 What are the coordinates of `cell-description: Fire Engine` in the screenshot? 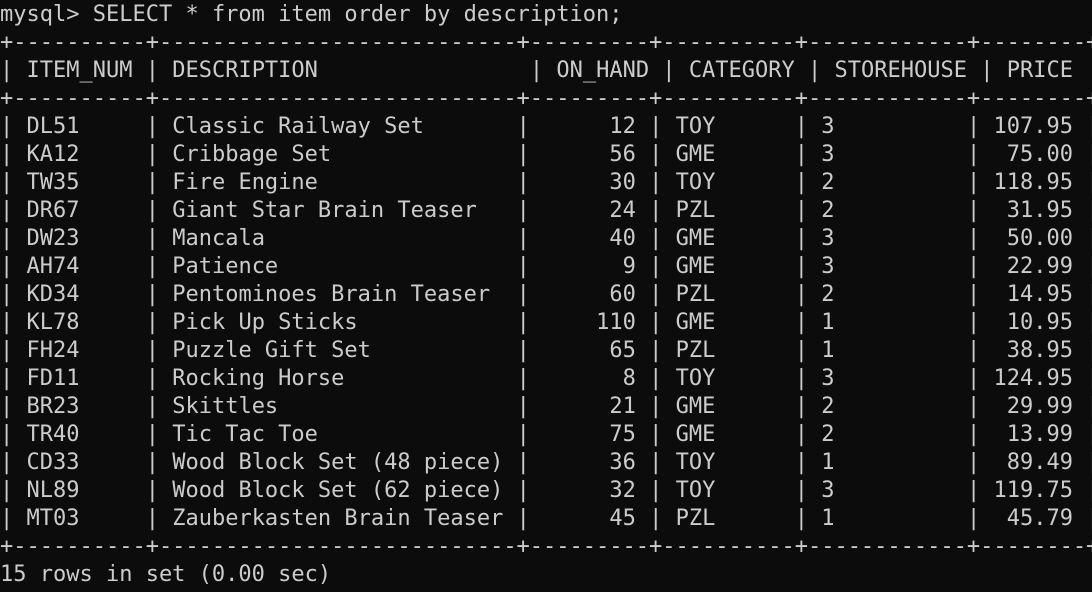 It's located at (338, 182).